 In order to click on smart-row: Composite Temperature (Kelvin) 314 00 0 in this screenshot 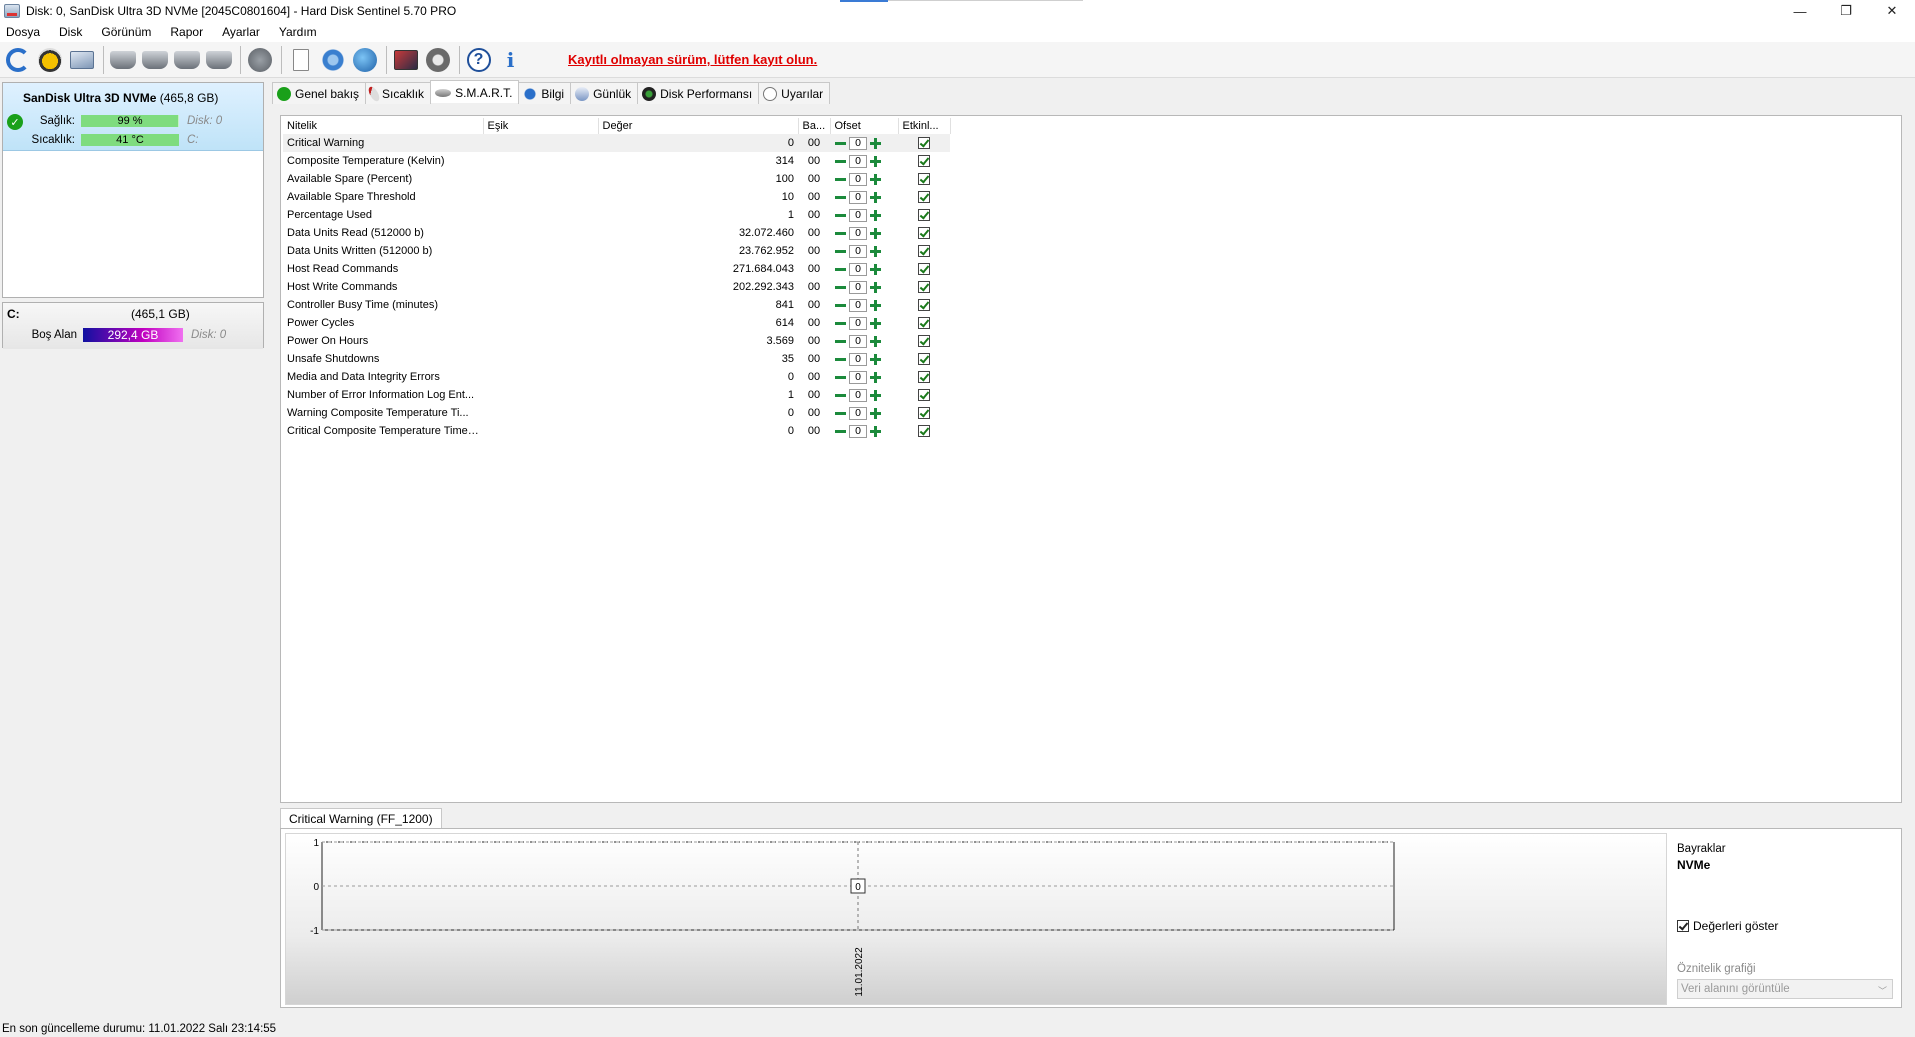, I will do `click(616, 161)`.